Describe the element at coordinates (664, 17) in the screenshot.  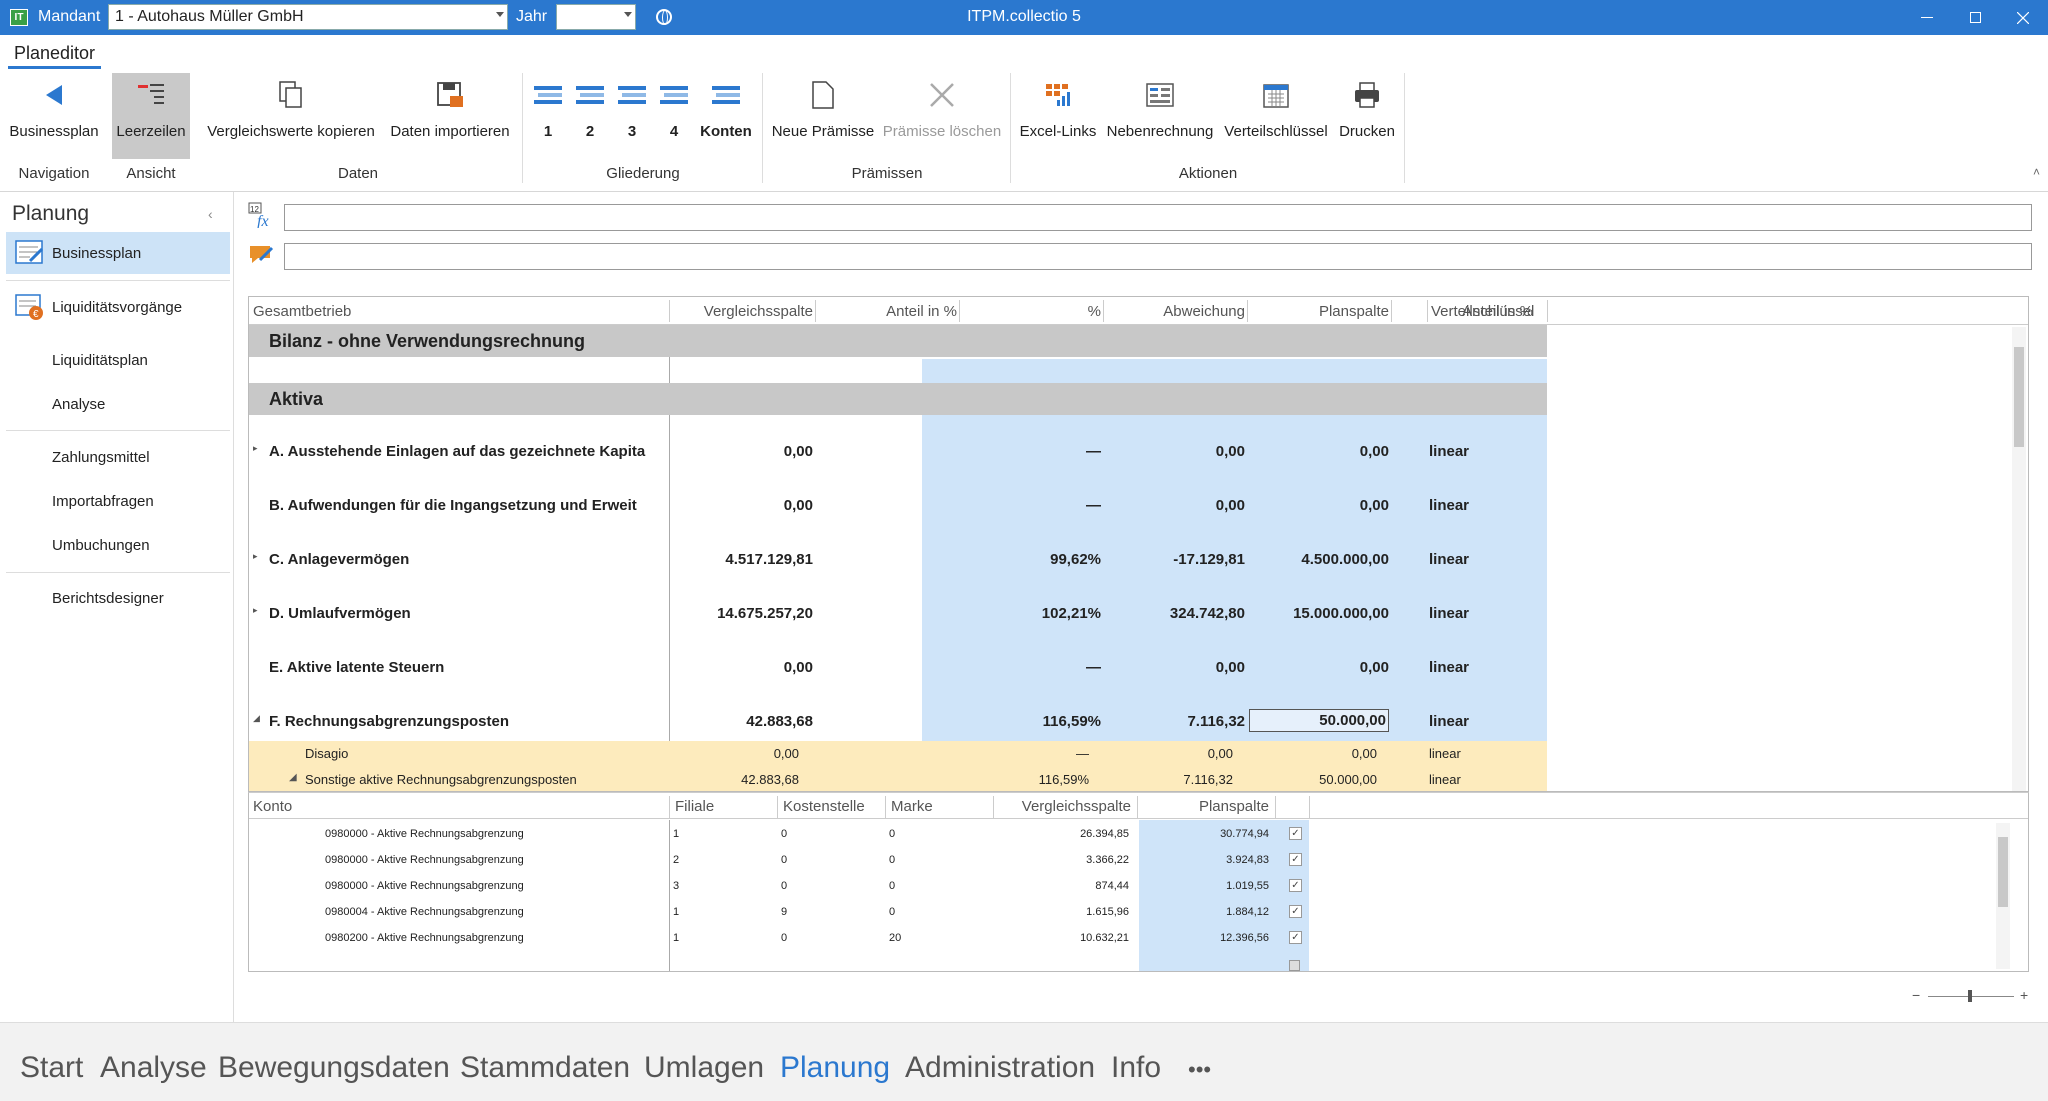
I see `globe-icon` at that location.